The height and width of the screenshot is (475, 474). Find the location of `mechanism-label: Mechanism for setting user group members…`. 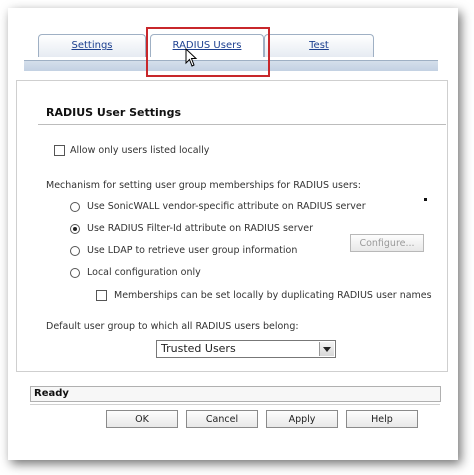

mechanism-label: Mechanism for setting user group members… is located at coordinates (203, 185).